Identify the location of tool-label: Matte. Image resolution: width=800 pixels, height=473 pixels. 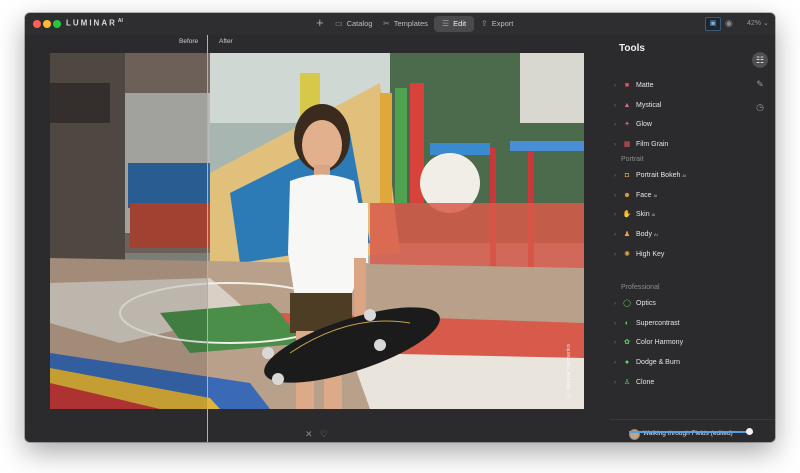
(645, 85).